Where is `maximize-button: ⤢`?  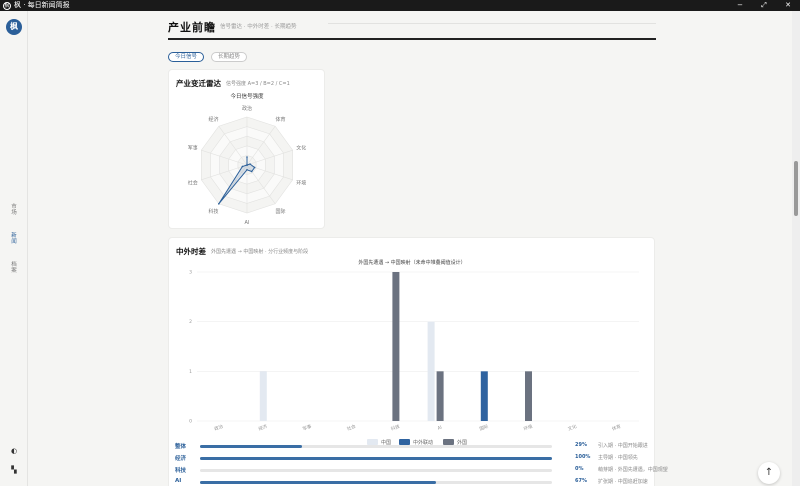 maximize-button: ⤢ is located at coordinates (764, 5).